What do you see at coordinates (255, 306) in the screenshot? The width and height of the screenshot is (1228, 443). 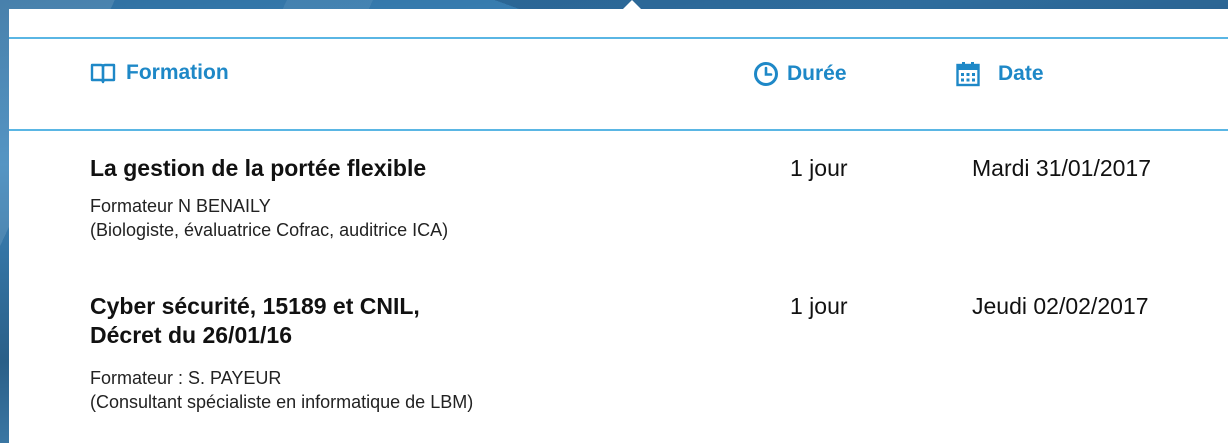 I see `training-title-line: Cyber sécurité, 15189 et CNIL,` at bounding box center [255, 306].